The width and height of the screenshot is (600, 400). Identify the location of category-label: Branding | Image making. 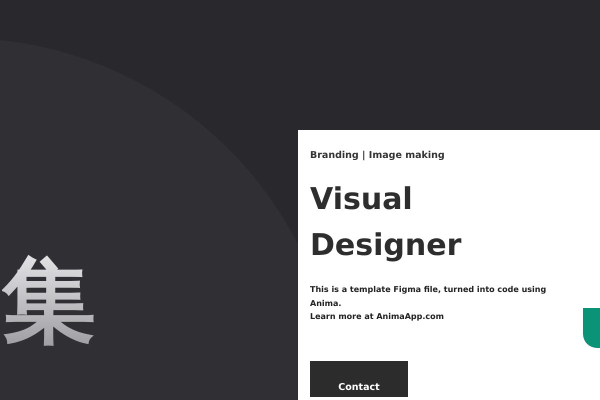
(377, 155).